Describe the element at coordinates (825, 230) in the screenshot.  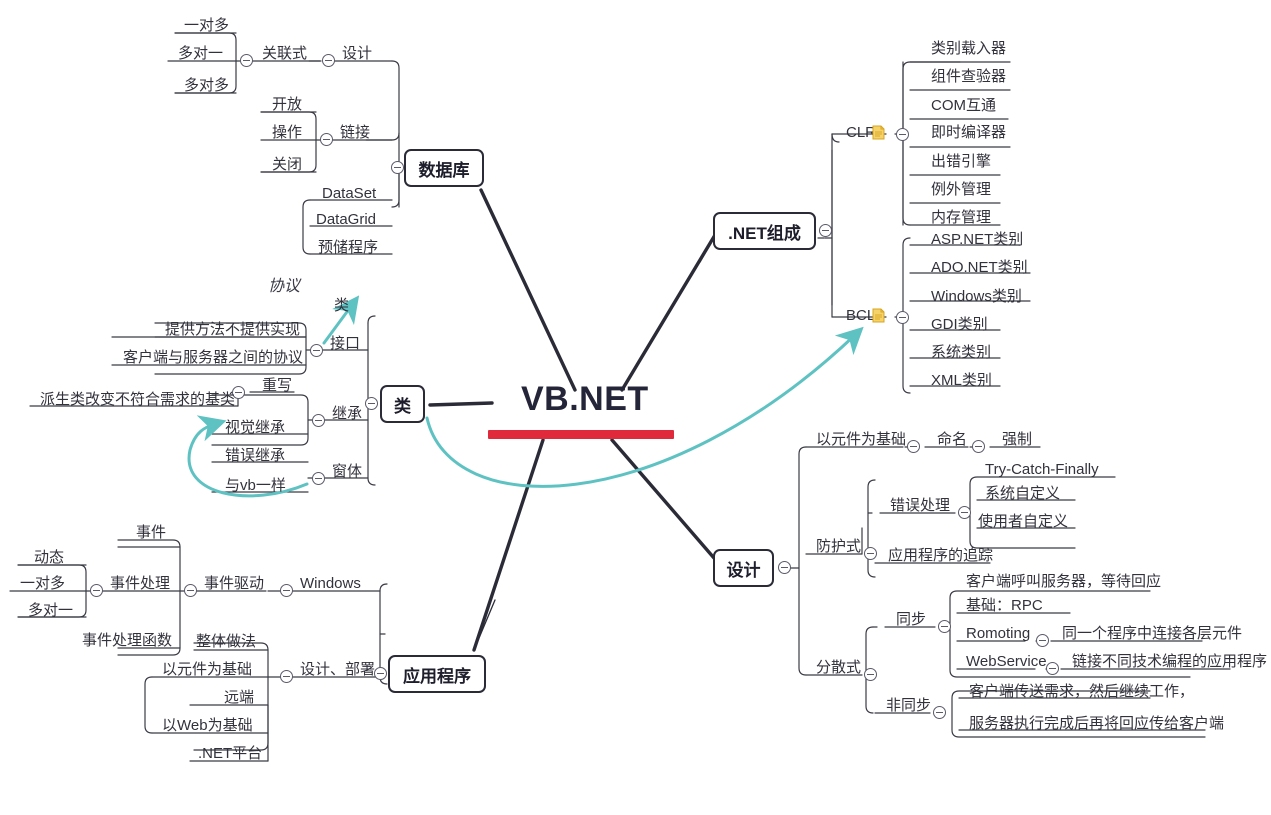
I see `toggle-dotnet` at that location.